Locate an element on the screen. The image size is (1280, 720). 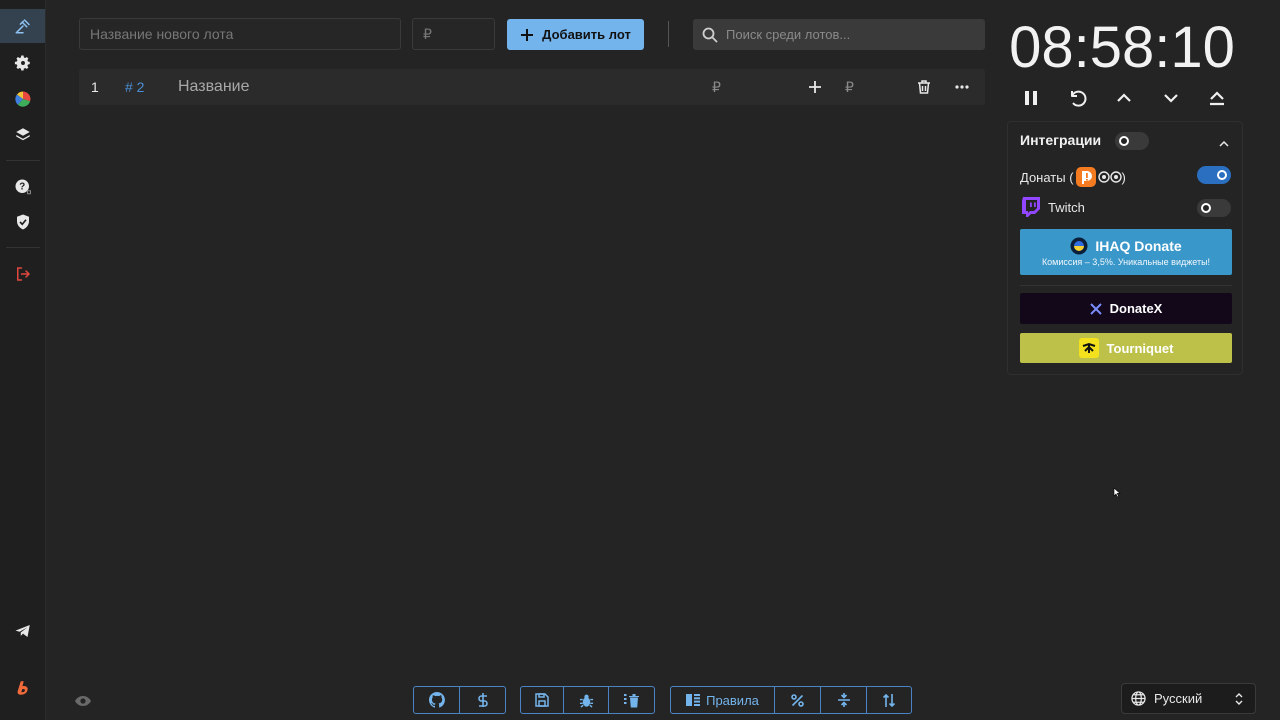
new-lot-name-input: Название нового лота is located at coordinates (240, 34).